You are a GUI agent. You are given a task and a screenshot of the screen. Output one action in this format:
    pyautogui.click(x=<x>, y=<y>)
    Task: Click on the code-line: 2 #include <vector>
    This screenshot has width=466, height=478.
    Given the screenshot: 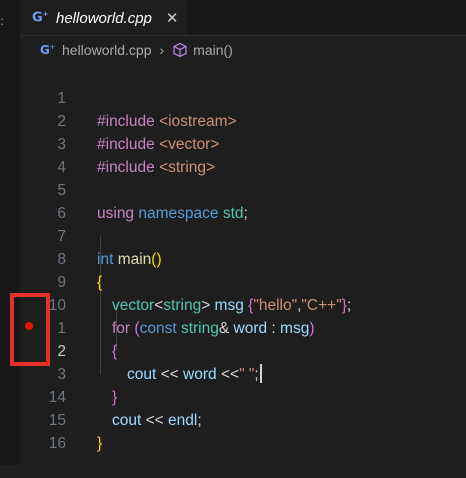 What is the action you would take?
    pyautogui.click(x=243, y=120)
    